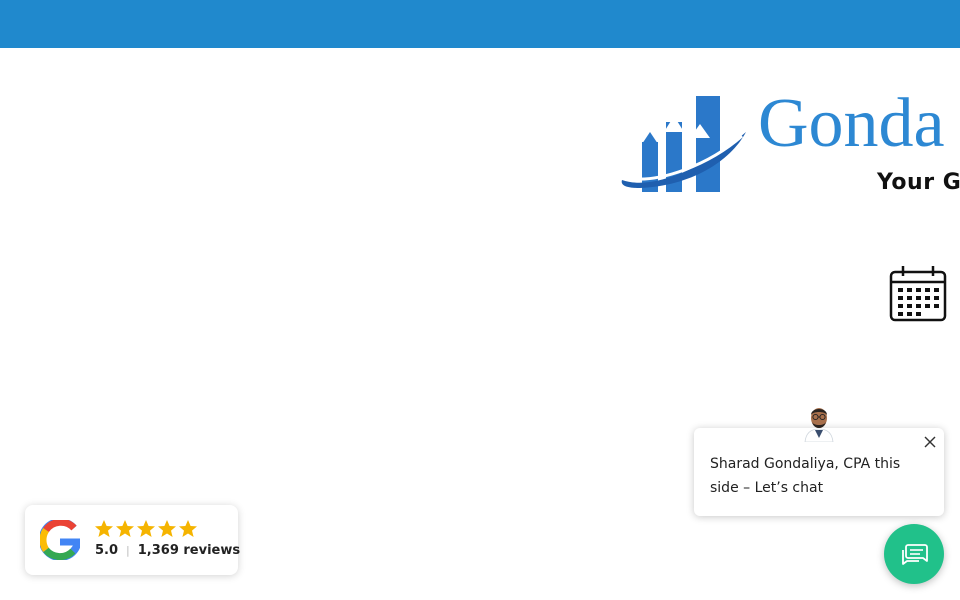 The height and width of the screenshot is (600, 960). What do you see at coordinates (683, 144) in the screenshot?
I see `rising-bar-chart-logo-icon` at bounding box center [683, 144].